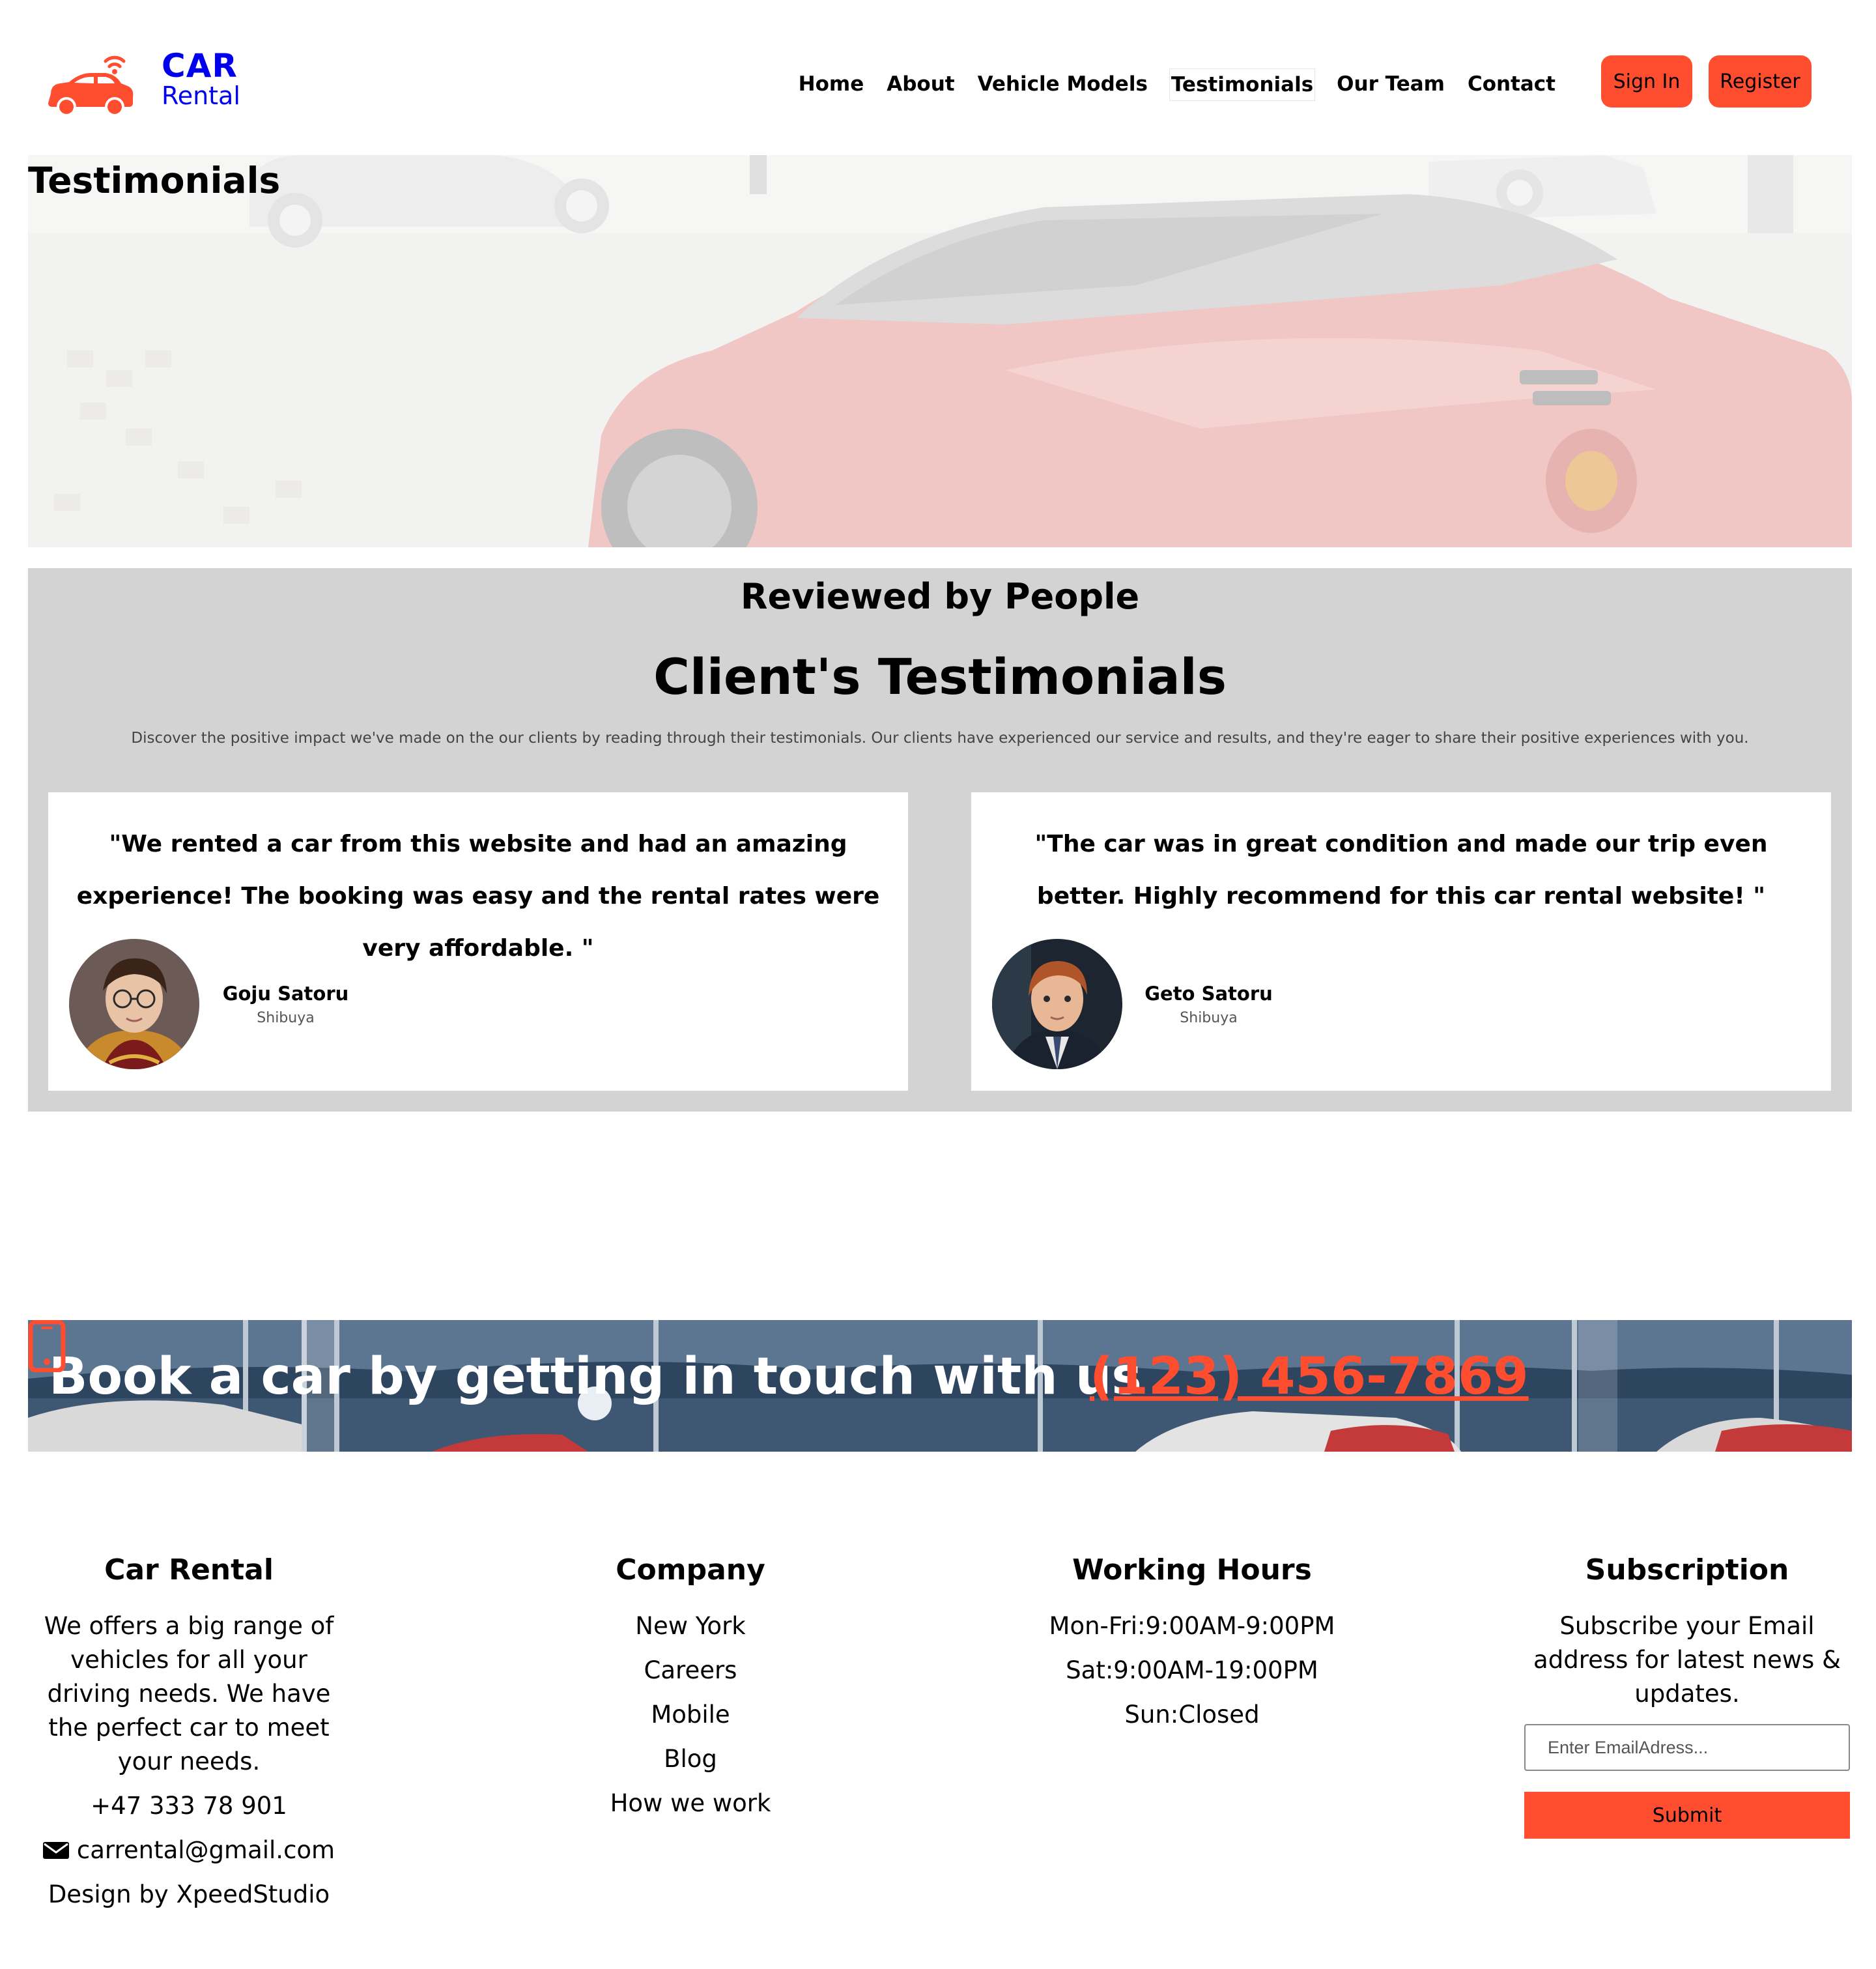  What do you see at coordinates (91, 86) in the screenshot?
I see `car-wifi-logo-icon` at bounding box center [91, 86].